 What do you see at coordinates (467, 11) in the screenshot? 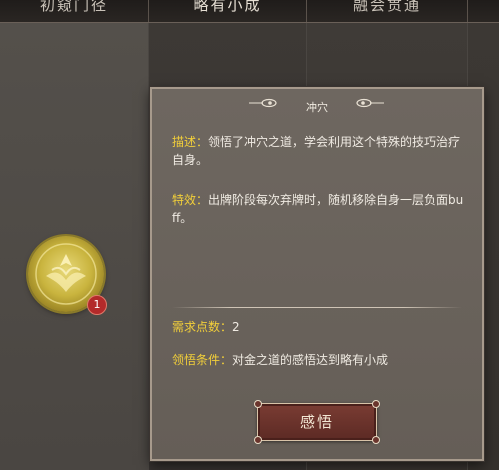
I see `tab-divider` at bounding box center [467, 11].